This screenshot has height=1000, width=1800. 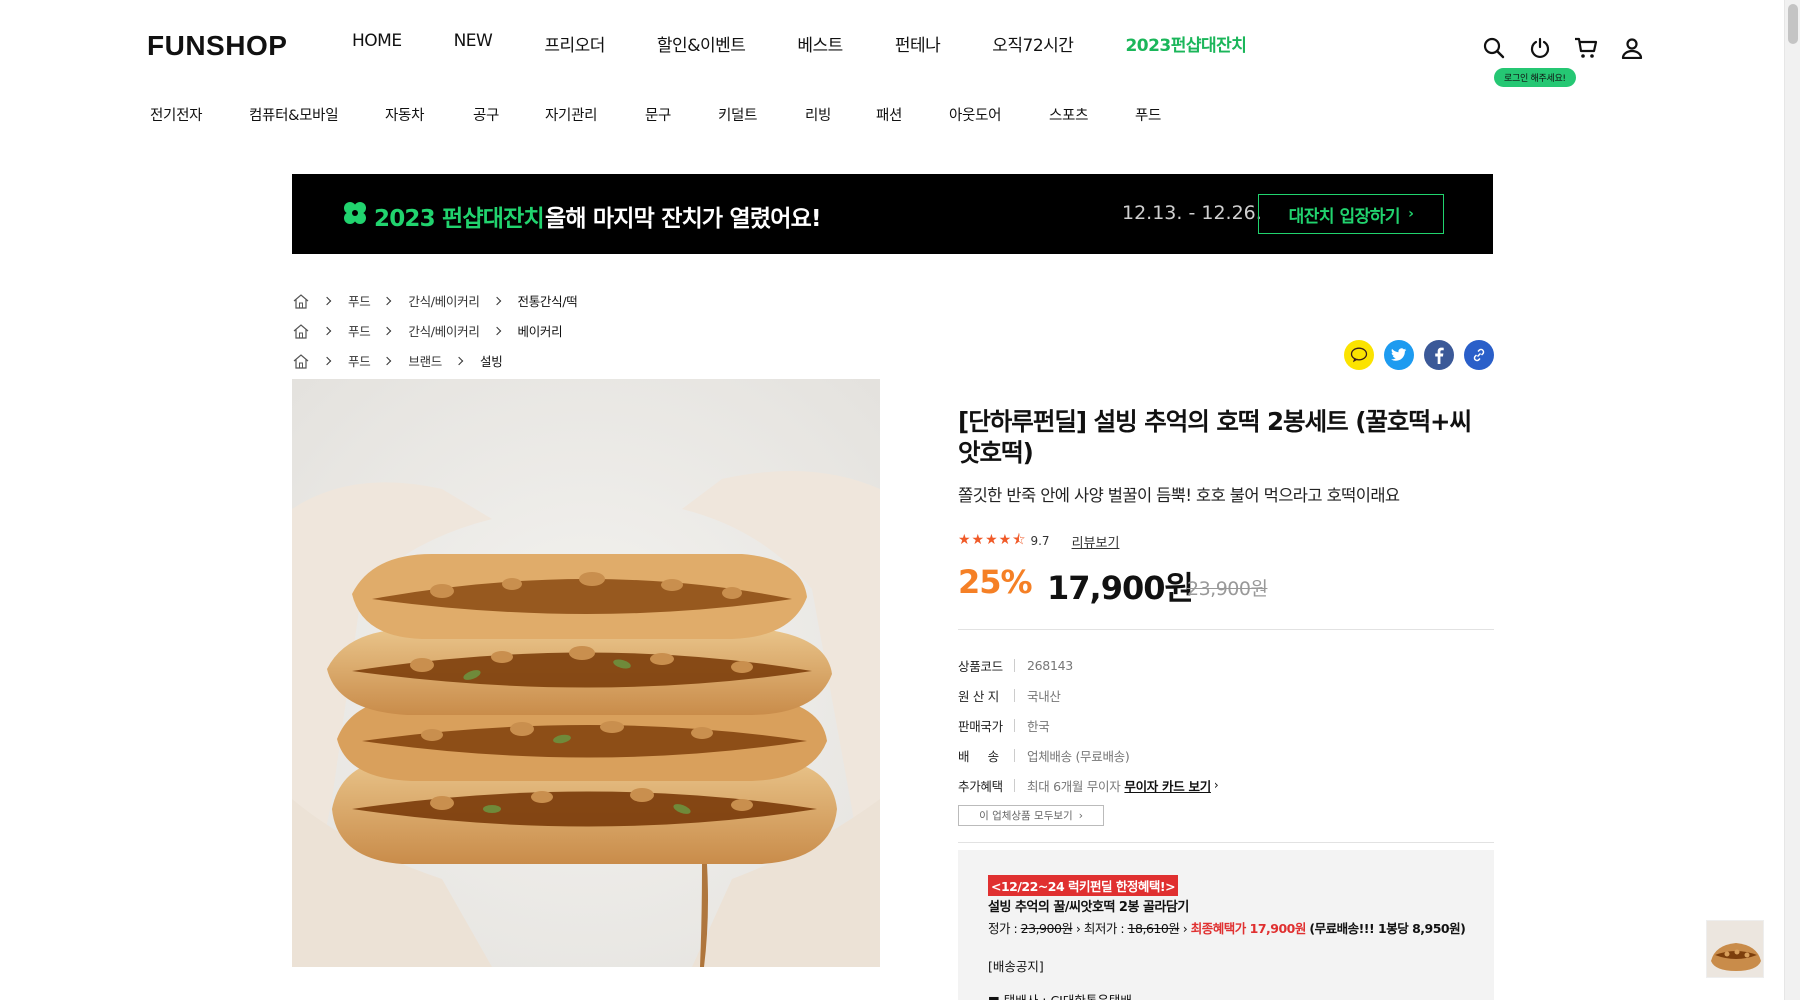 I want to click on breadcrumb-1: 푸드 간식/베이커리 전통간식/떡, so click(x=435, y=300).